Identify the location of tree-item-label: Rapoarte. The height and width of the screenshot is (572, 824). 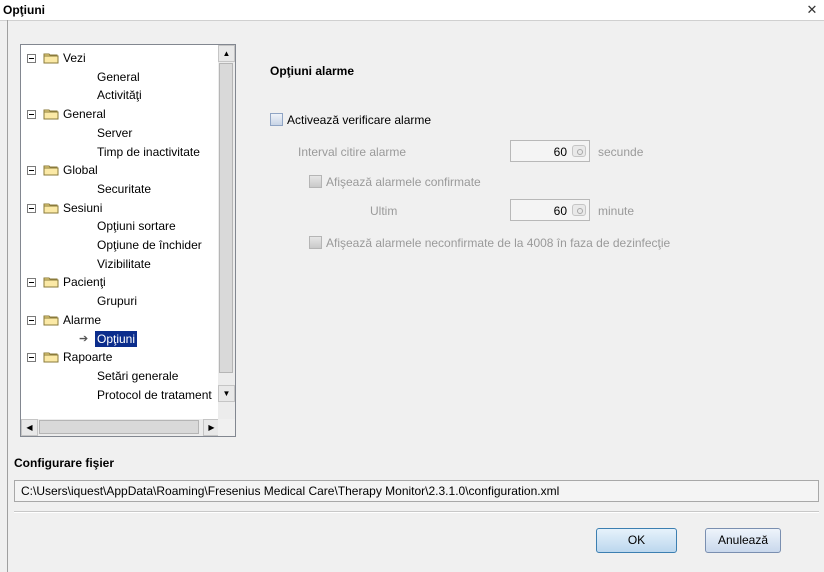
(88, 357).